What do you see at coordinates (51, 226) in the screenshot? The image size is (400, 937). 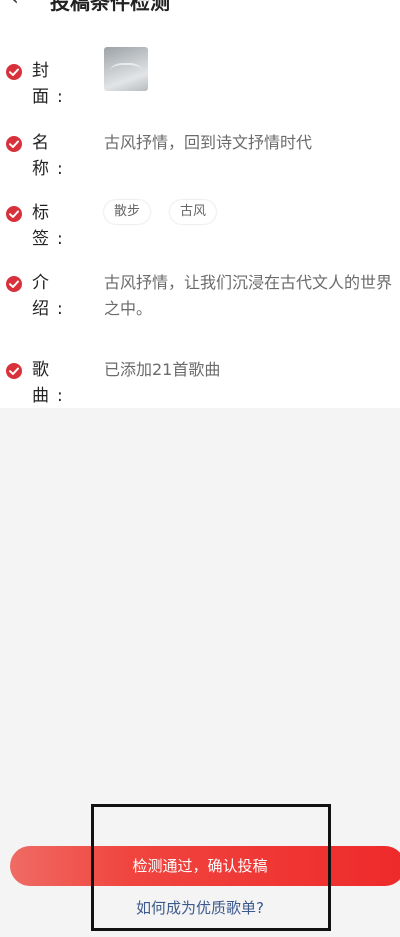 I see `tags-label: 标签:` at bounding box center [51, 226].